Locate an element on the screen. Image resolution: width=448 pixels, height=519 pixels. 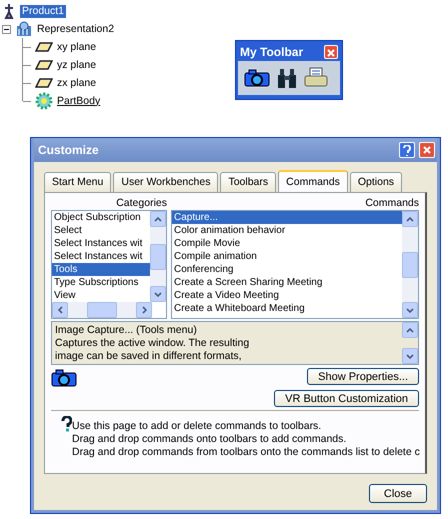
tree-item: Representation2 is located at coordinates (75, 29).